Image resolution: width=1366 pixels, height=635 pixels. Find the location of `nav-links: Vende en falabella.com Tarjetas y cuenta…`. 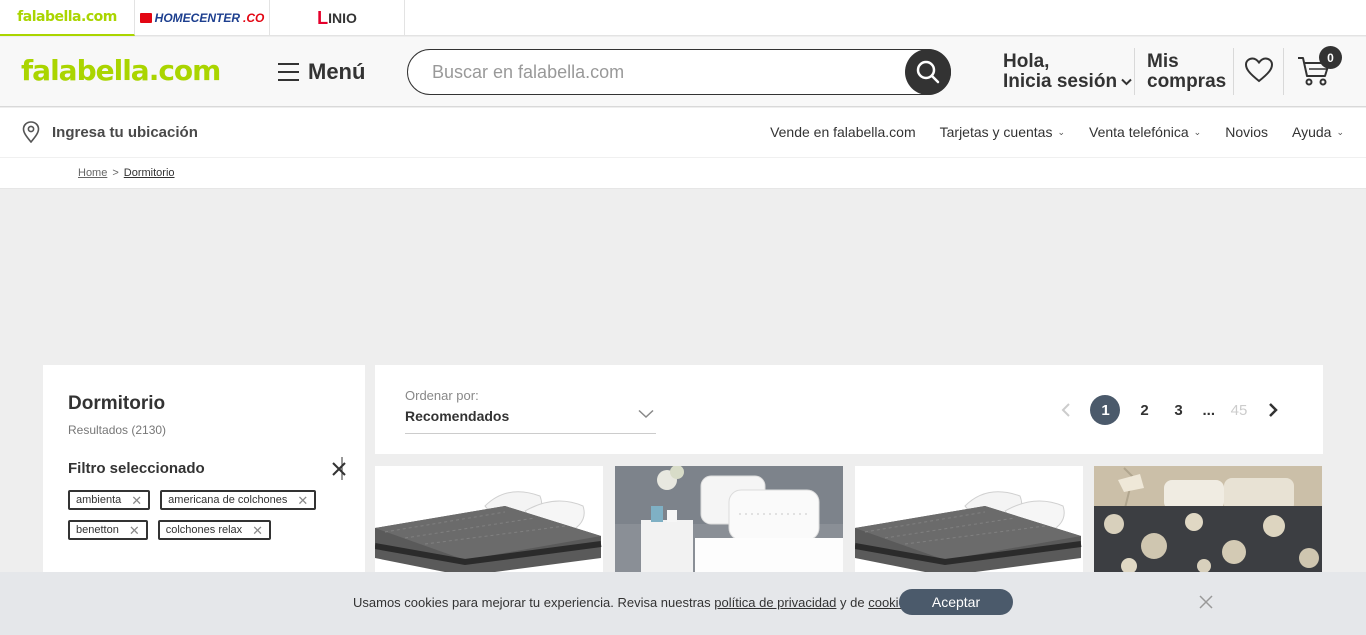

nav-links: Vende en falabella.com Tarjetas y cuenta… is located at coordinates (1057, 132).